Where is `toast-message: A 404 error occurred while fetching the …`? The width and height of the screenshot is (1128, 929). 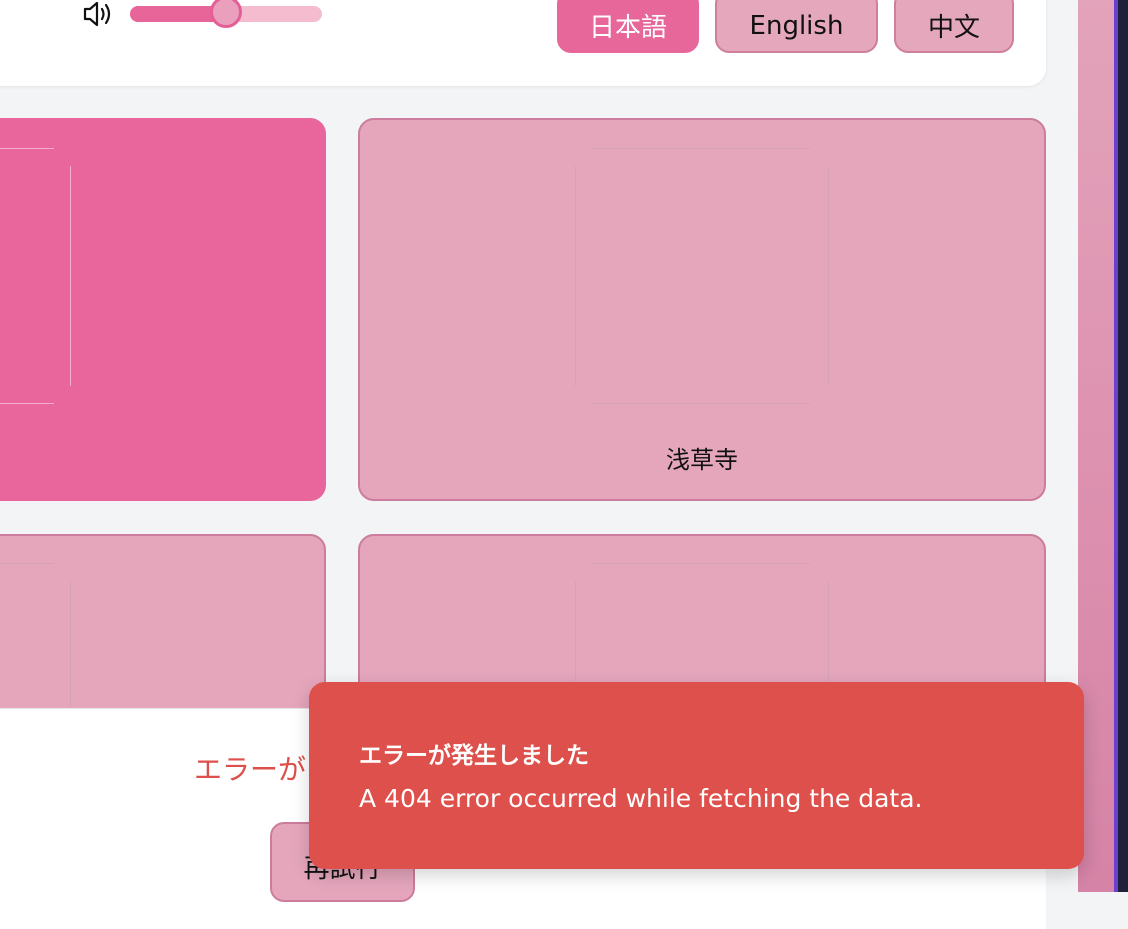
toast-message: A 404 error occurred while fetching the … is located at coordinates (641, 798).